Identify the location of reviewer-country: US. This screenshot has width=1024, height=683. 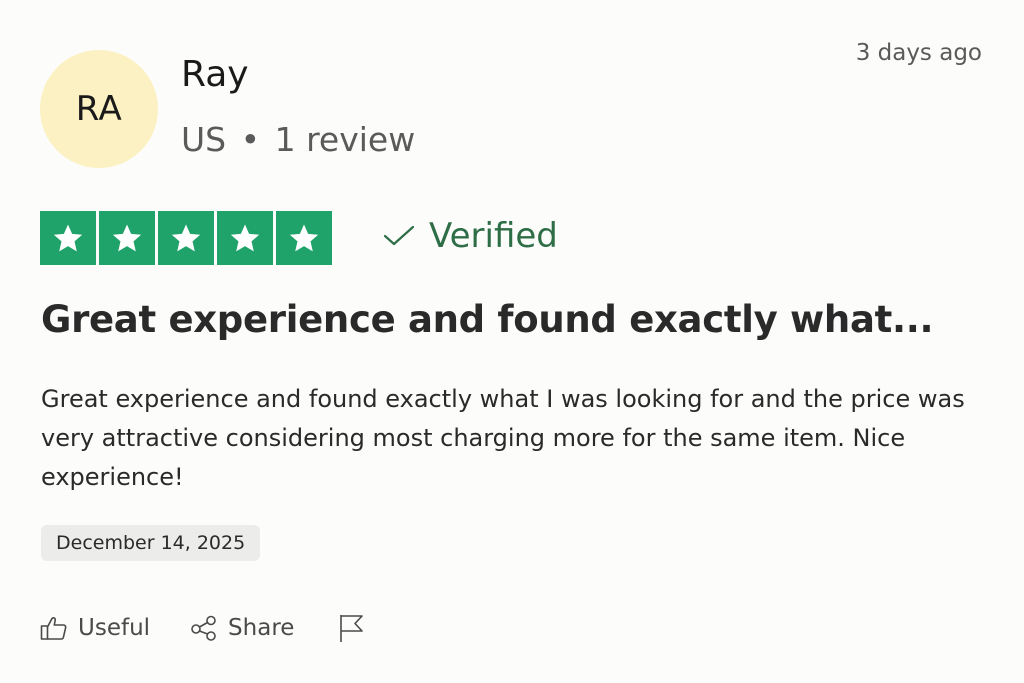
(204, 139).